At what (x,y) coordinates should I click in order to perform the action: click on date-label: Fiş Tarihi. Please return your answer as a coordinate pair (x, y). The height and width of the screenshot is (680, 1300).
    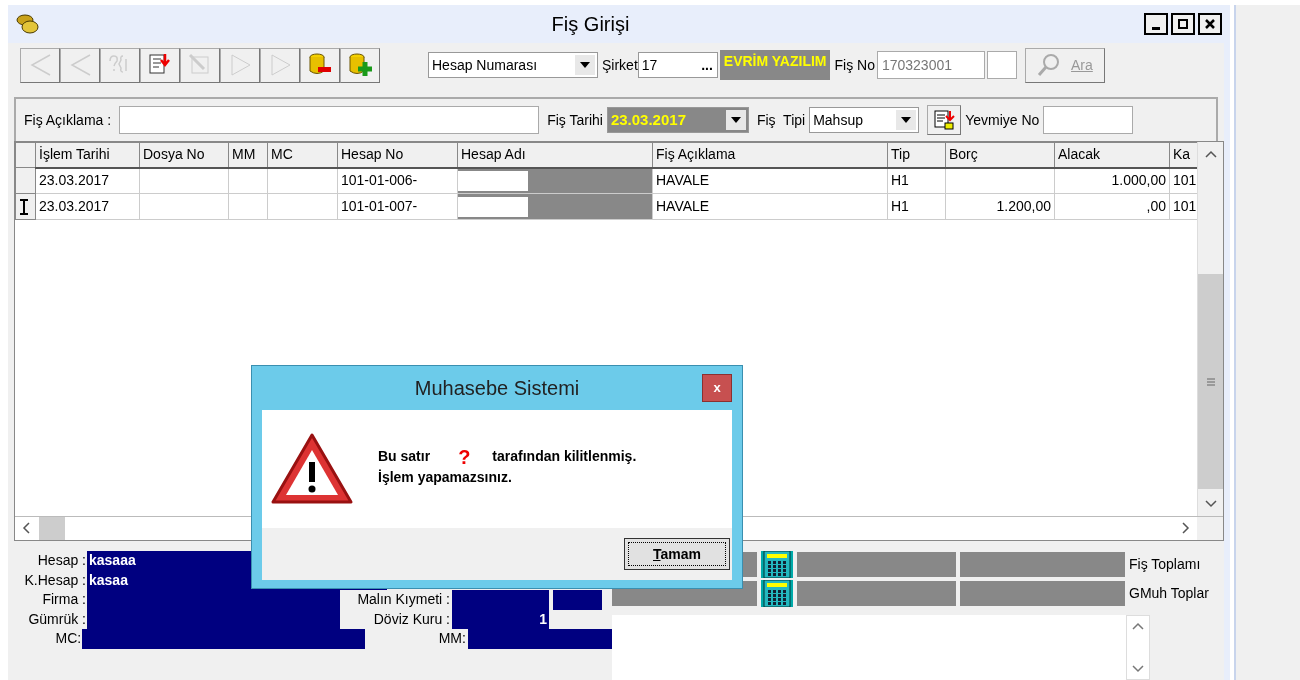
    Looking at the image, I should click on (575, 120).